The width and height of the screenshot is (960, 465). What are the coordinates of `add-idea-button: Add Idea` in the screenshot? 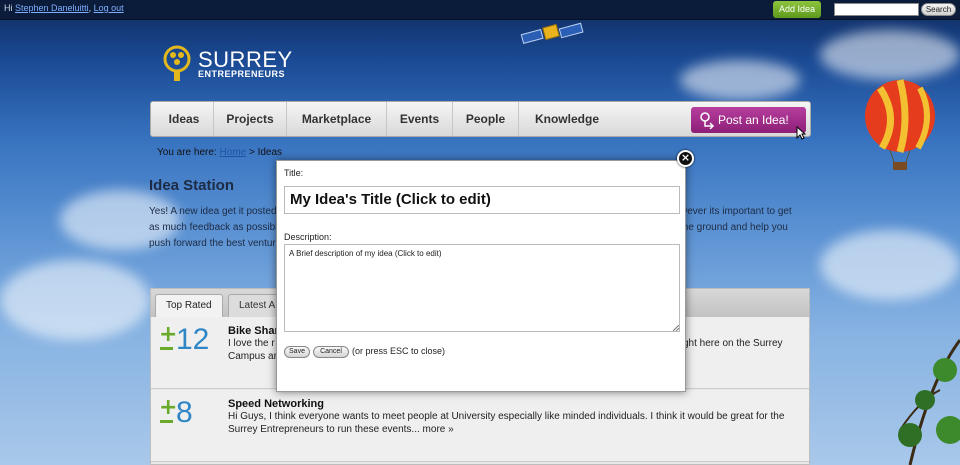 It's located at (797, 9).